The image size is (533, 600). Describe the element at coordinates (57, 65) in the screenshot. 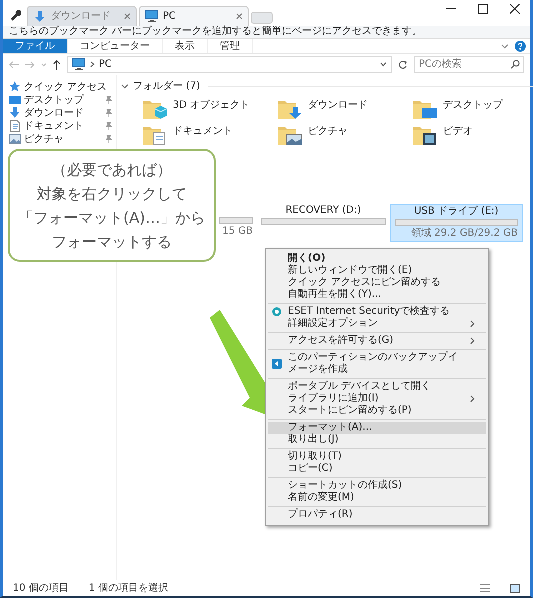

I see `up-icon` at that location.